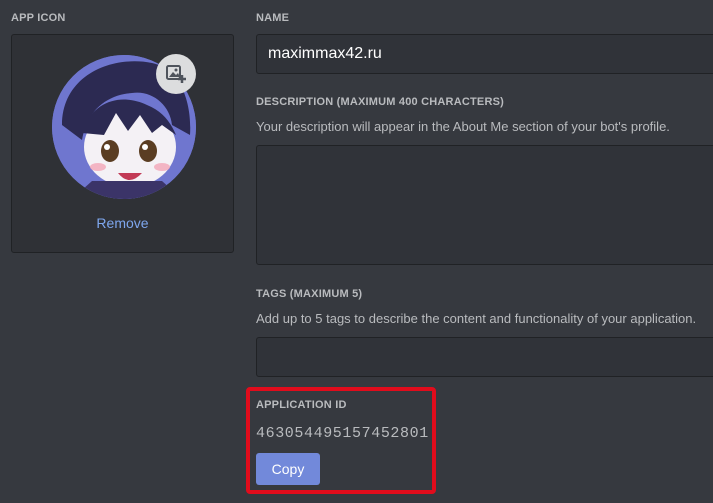 The image size is (713, 503). What do you see at coordinates (309, 294) in the screenshot?
I see `tags-label: TAGS (MAXIMUM 5)` at bounding box center [309, 294].